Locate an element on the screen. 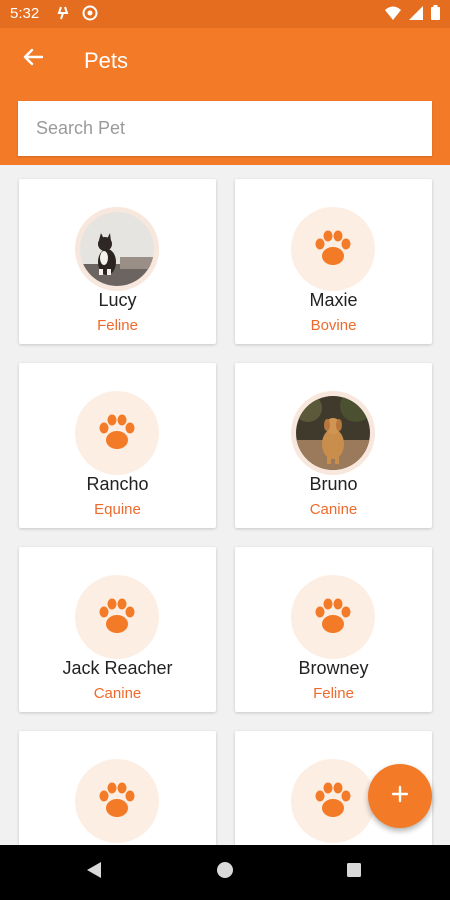 The image size is (450, 900). add-pet-button is located at coordinates (400, 796).